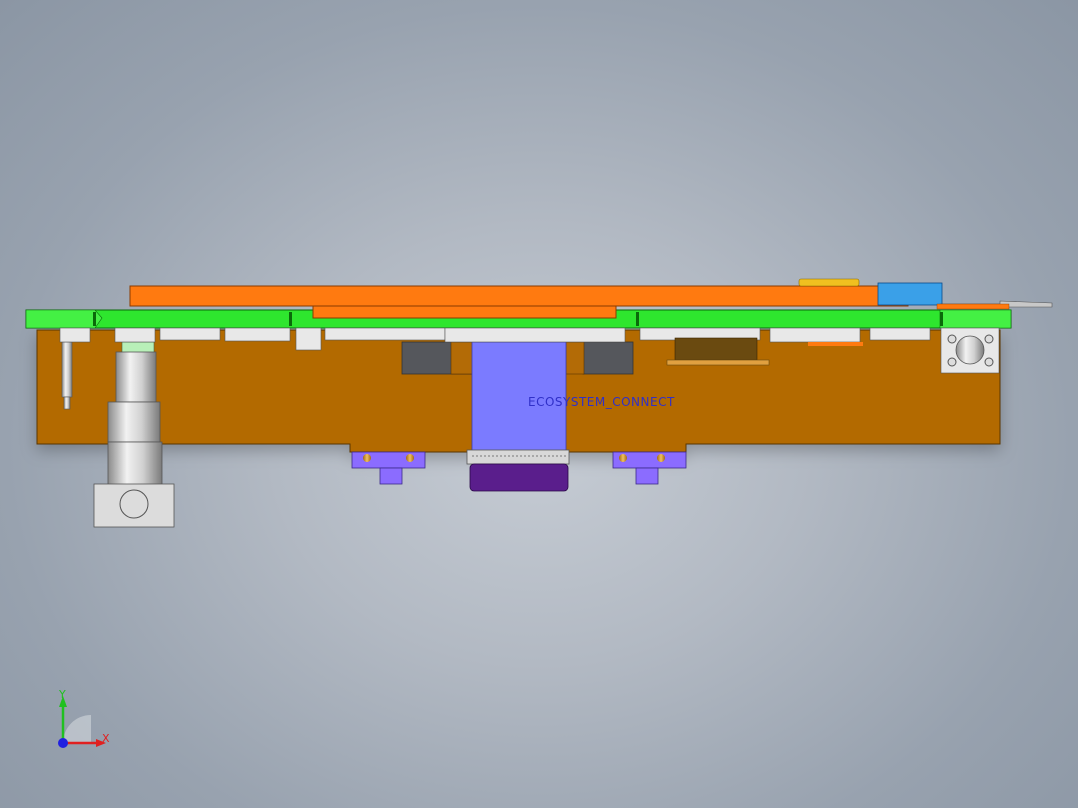 The width and height of the screenshot is (1078, 808). I want to click on part-annotation-label: ECOSYSTEM_CONNECT, so click(601, 402).